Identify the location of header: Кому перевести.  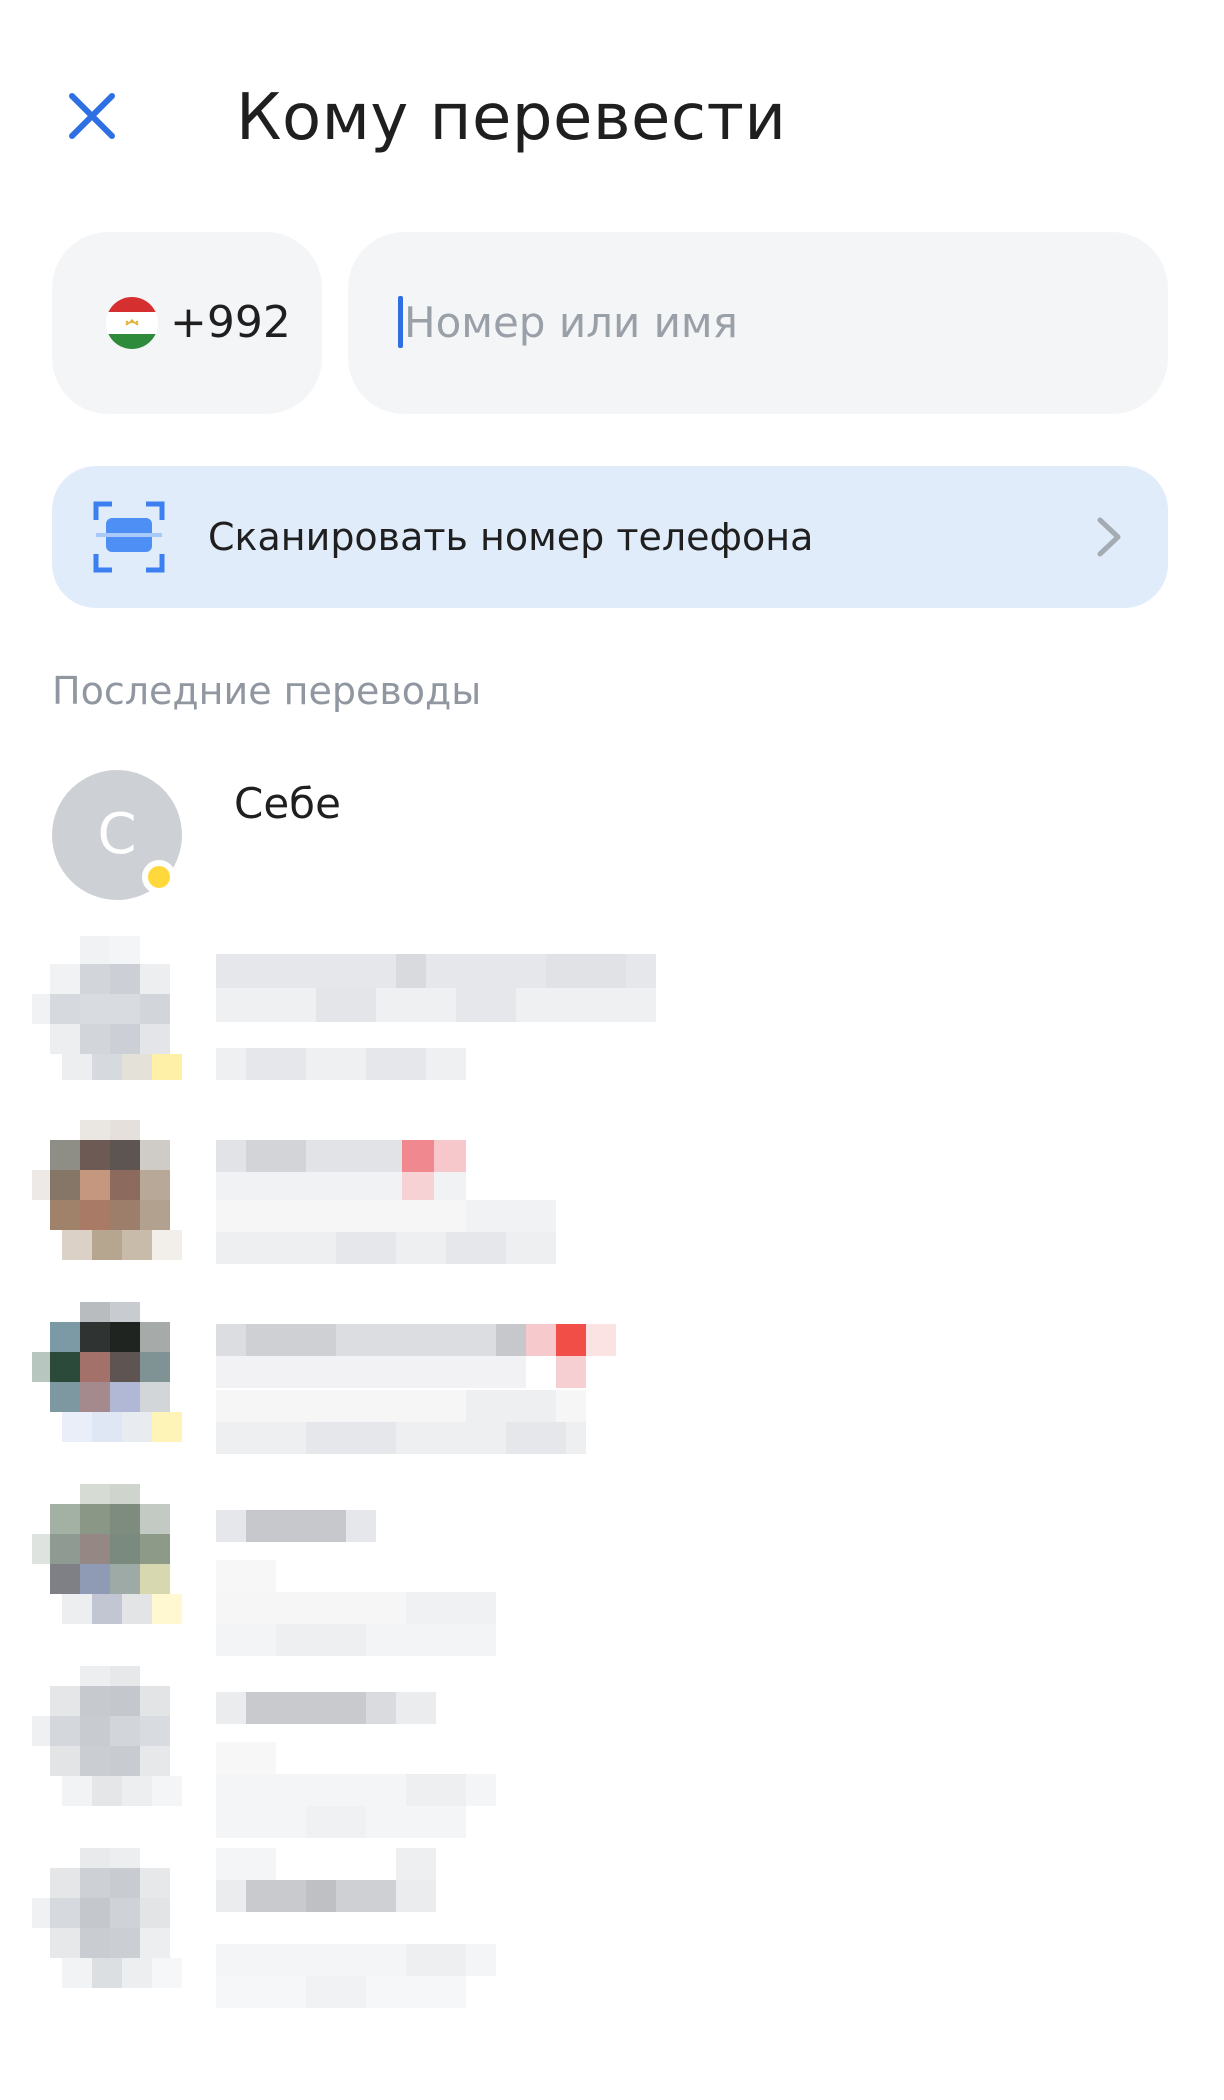
(612, 100).